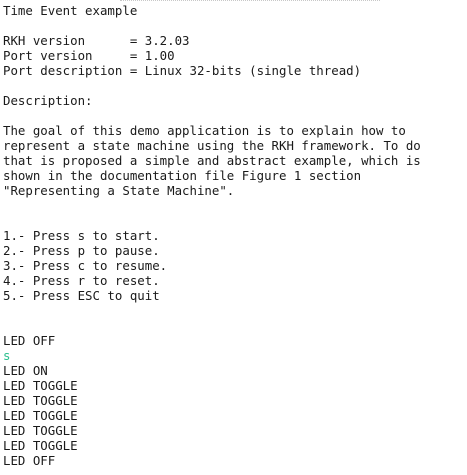 Image resolution: width=467 pixels, height=475 pixels. What do you see at coordinates (81, 235) in the screenshot?
I see `instruction-start: 1.- Press s to start.` at bounding box center [81, 235].